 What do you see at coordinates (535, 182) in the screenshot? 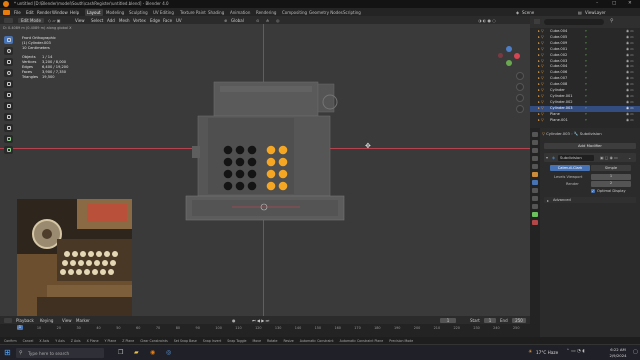
I see `modifier-tab-icon` at bounding box center [535, 182].